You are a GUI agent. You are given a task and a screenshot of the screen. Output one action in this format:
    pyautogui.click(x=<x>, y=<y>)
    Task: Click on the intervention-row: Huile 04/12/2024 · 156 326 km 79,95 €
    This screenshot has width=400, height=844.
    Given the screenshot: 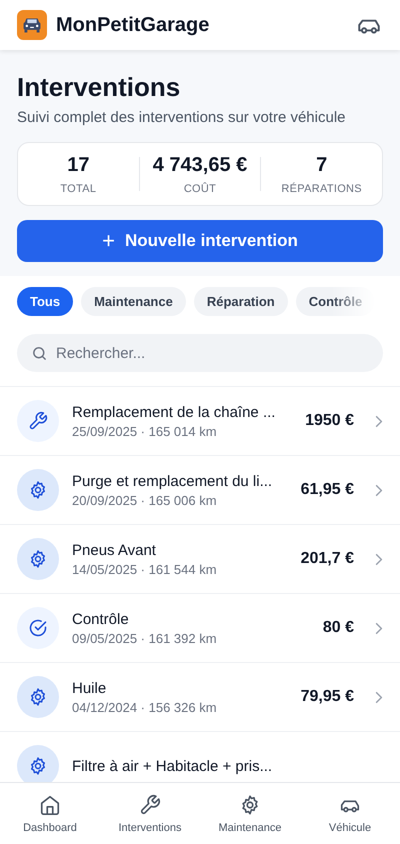 What is the action you would take?
    pyautogui.click(x=200, y=697)
    